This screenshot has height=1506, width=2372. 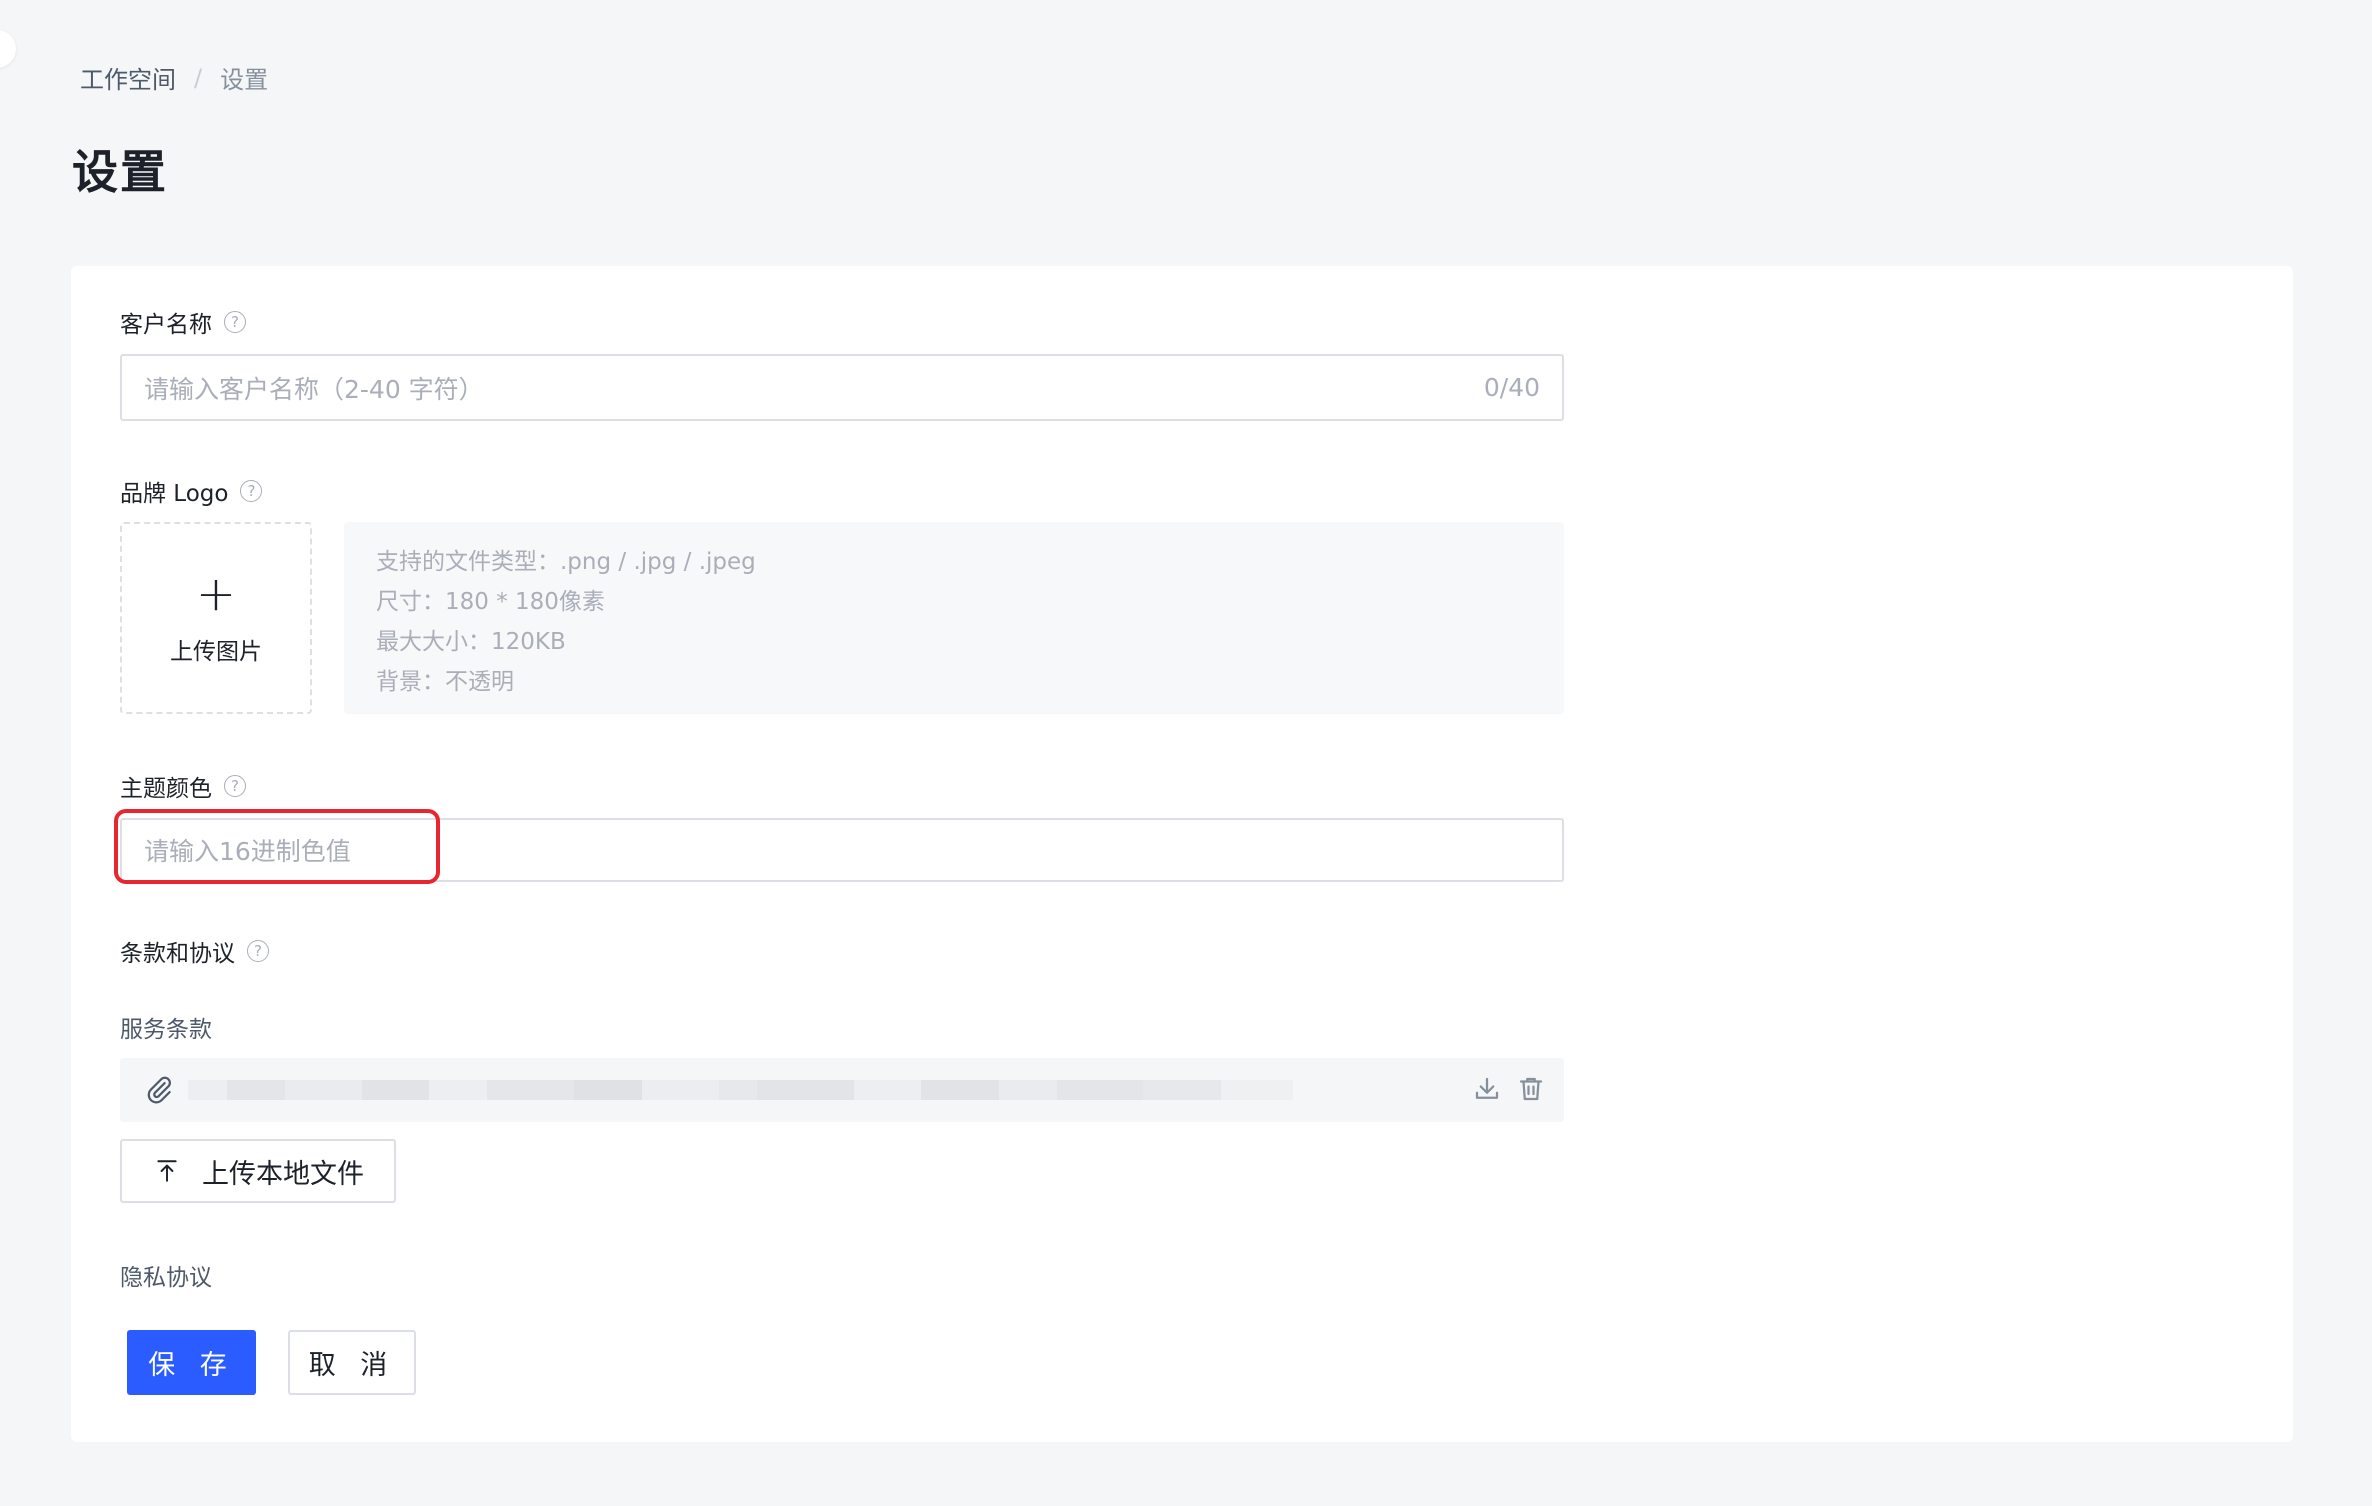 What do you see at coordinates (166, 325) in the screenshot?
I see `customer-name-label-text: 客户名称` at bounding box center [166, 325].